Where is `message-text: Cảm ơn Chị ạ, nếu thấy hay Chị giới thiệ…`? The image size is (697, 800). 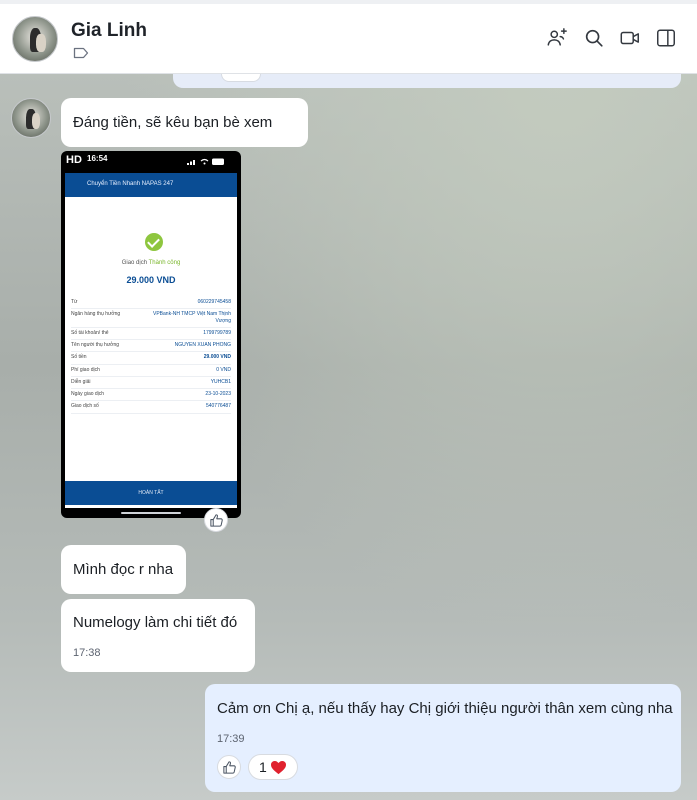
message-text: Cảm ơn Chị ạ, nếu thấy hay Chị giới thiệ… is located at coordinates (445, 708).